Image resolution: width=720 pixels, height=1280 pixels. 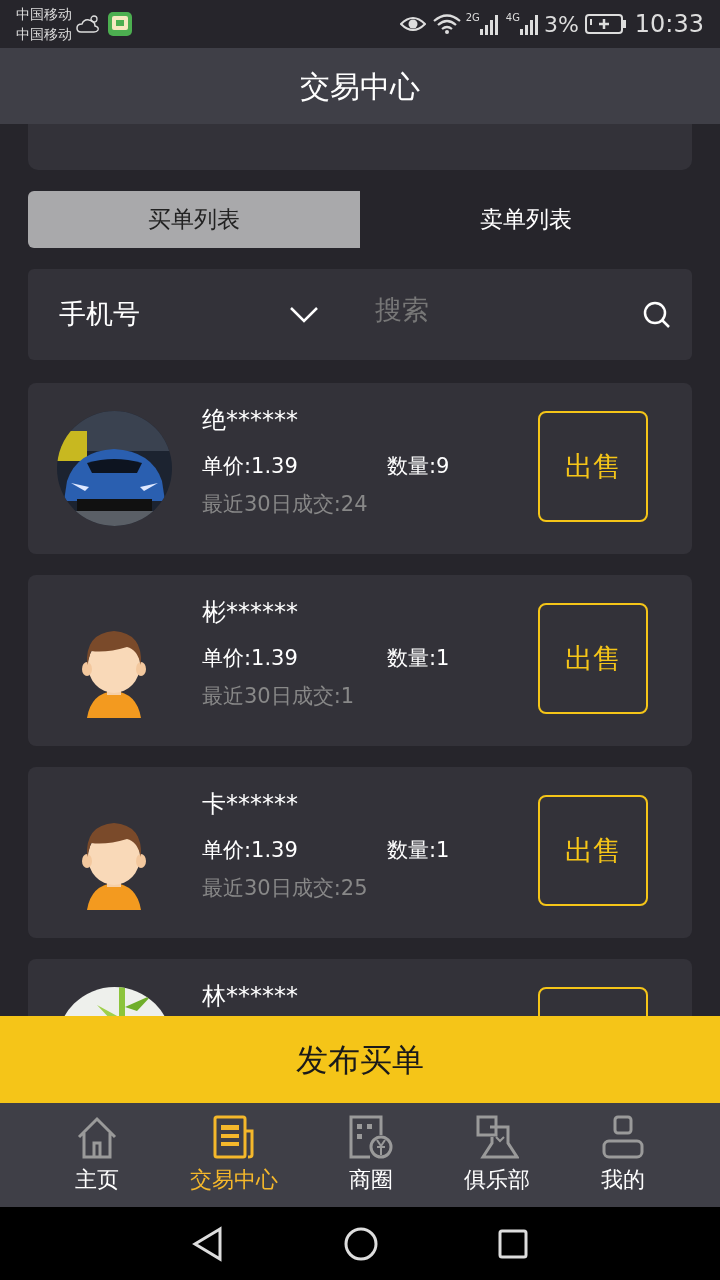 I want to click on user-name: 彬******, so click(x=250, y=612).